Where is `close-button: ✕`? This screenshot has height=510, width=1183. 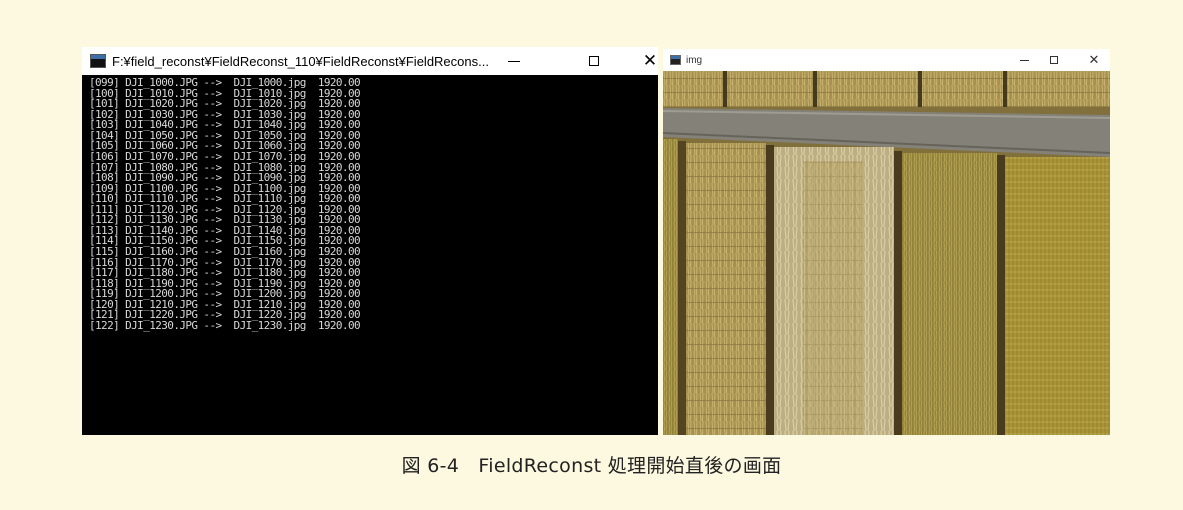
close-button: ✕ is located at coordinates (644, 61).